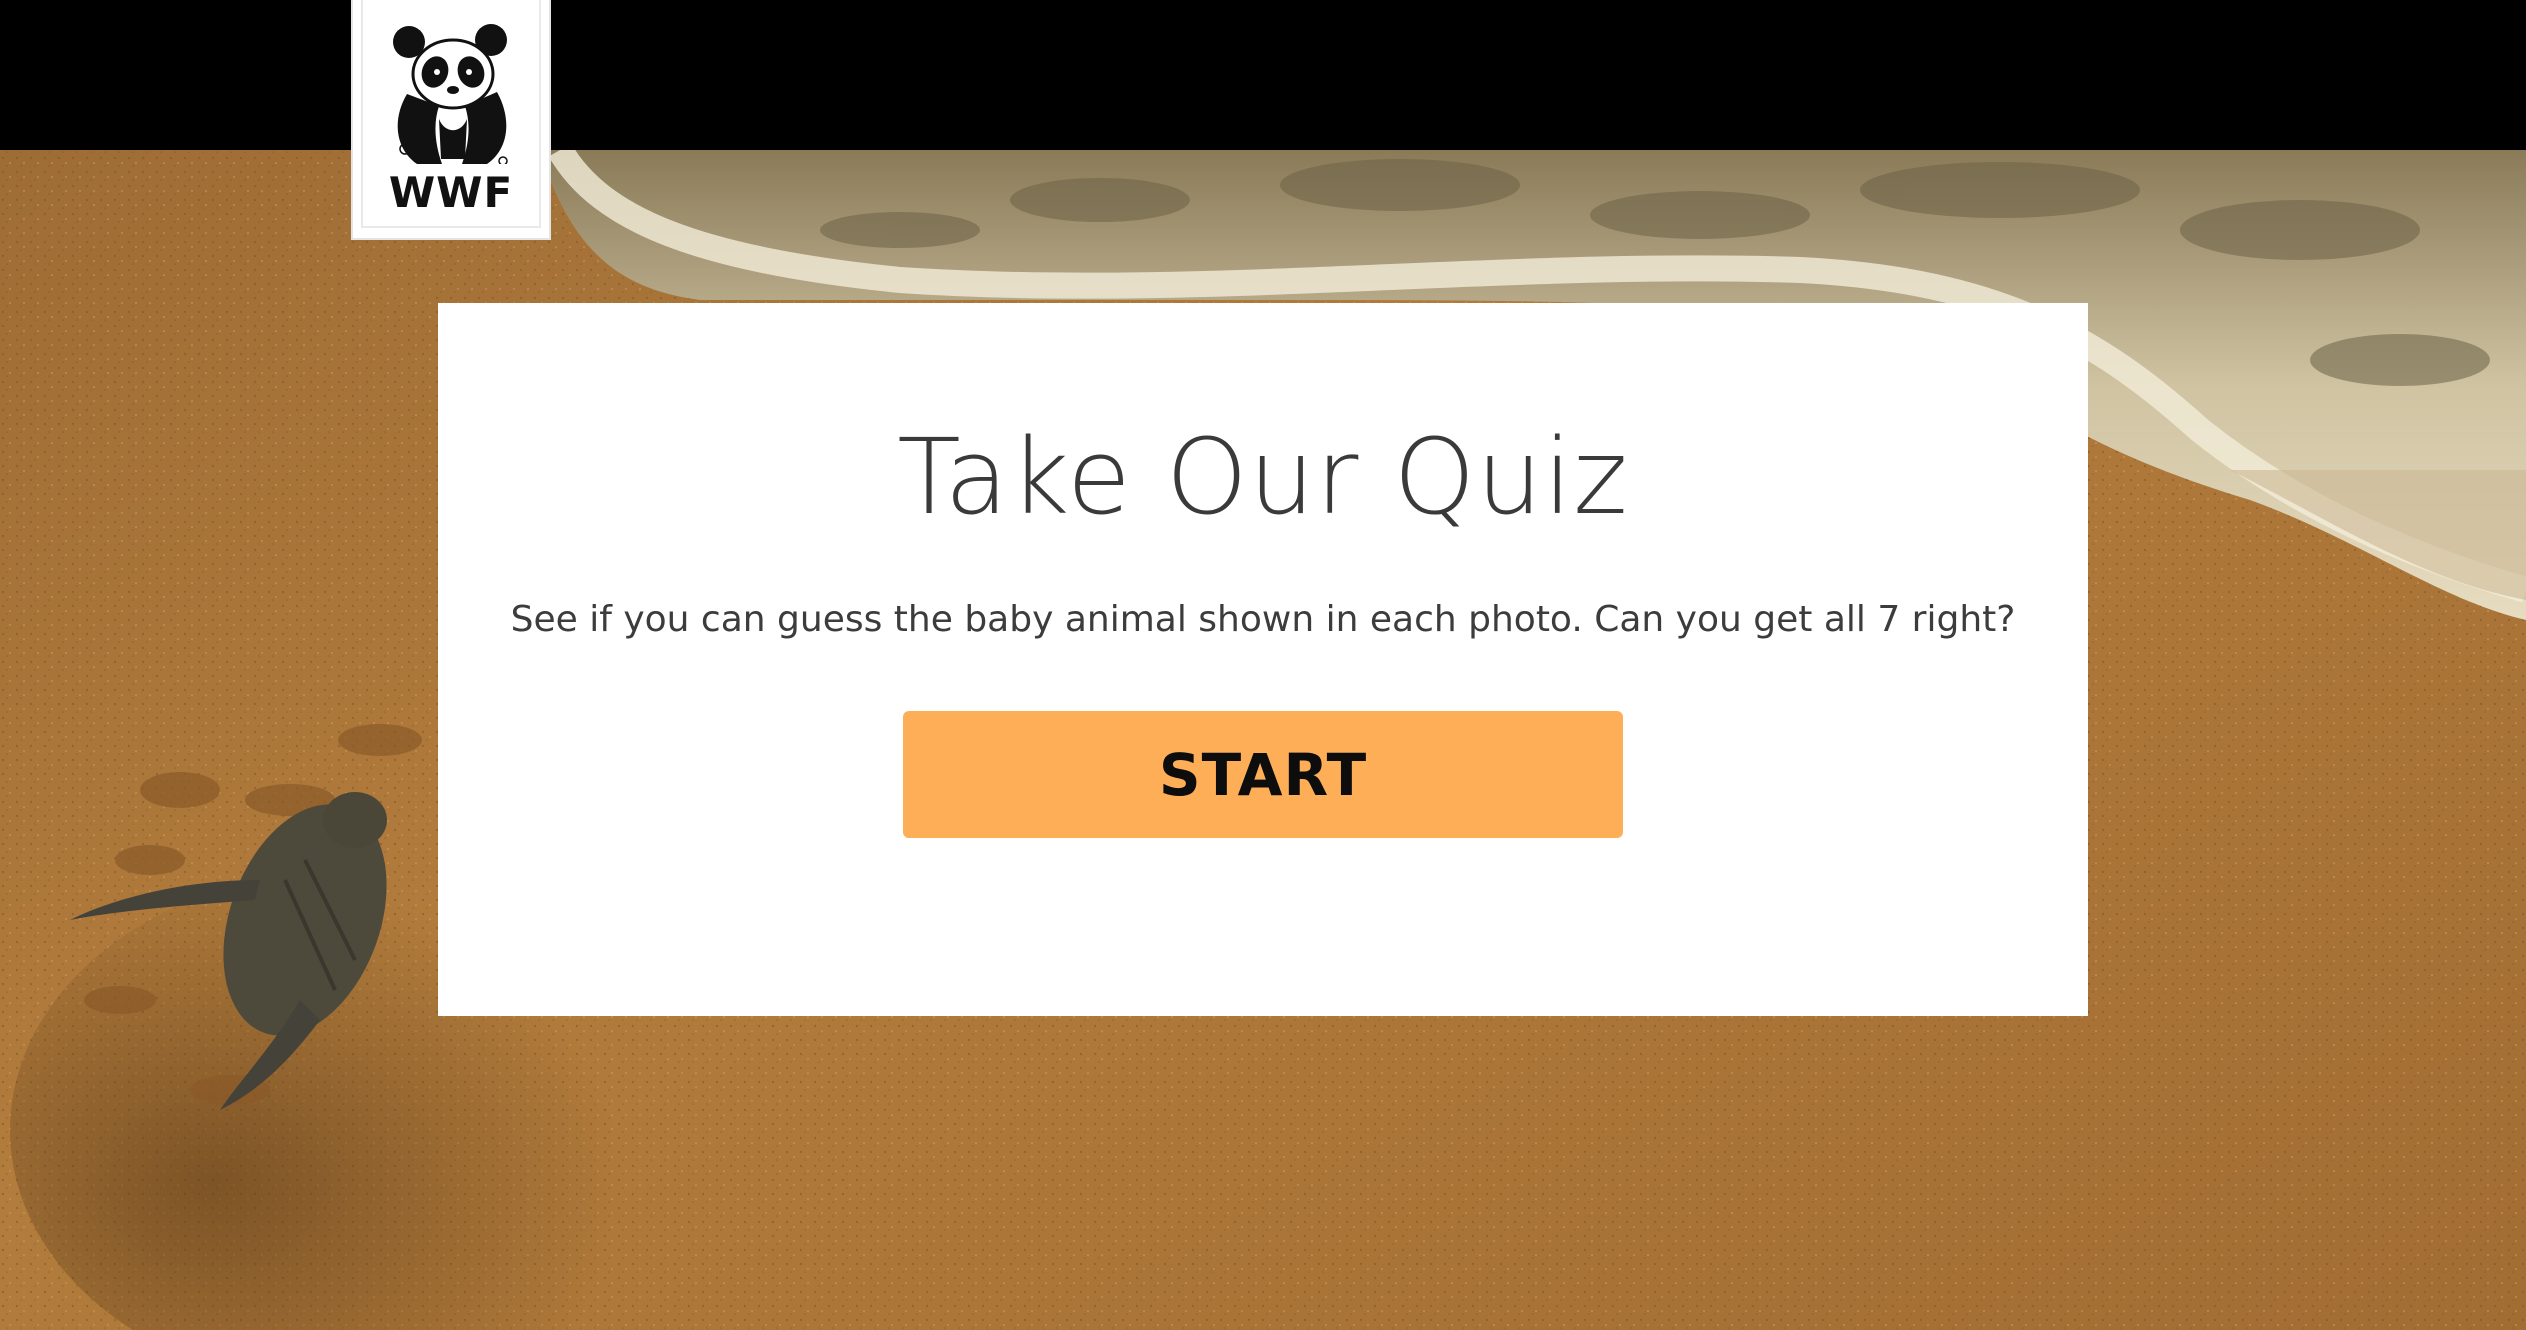  I want to click on logo-text: WWF, so click(451, 192).